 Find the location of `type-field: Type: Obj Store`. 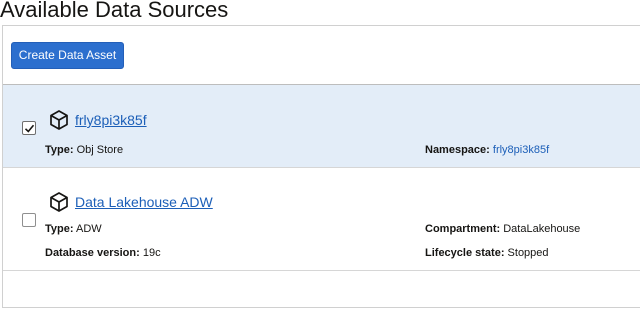

type-field: Type: Obj Store is located at coordinates (84, 150).